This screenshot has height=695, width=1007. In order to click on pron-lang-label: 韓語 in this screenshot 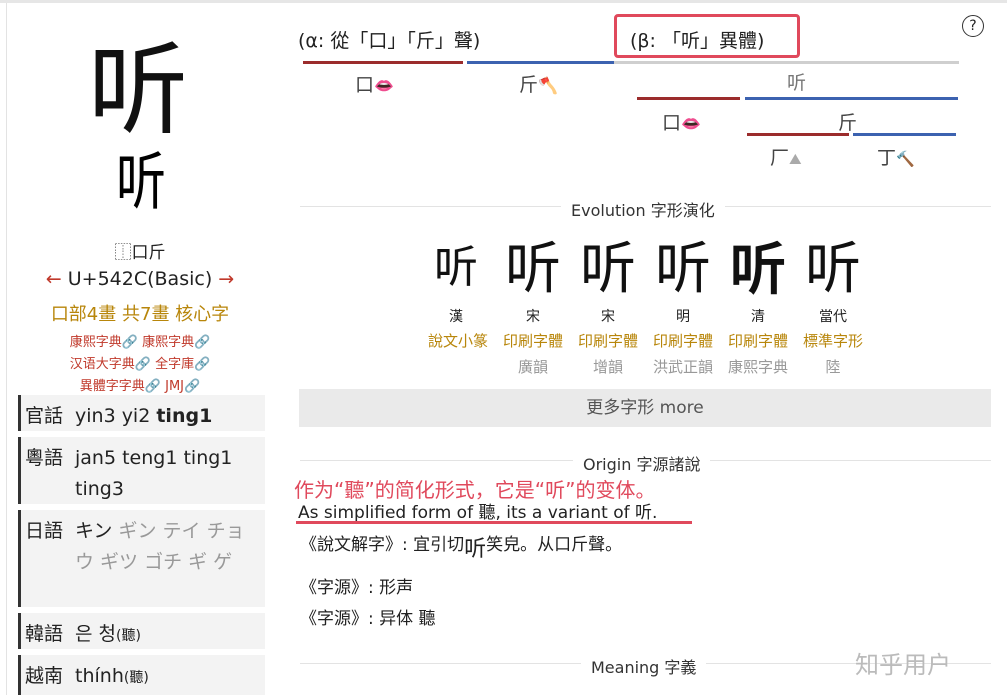, I will do `click(44, 634)`.